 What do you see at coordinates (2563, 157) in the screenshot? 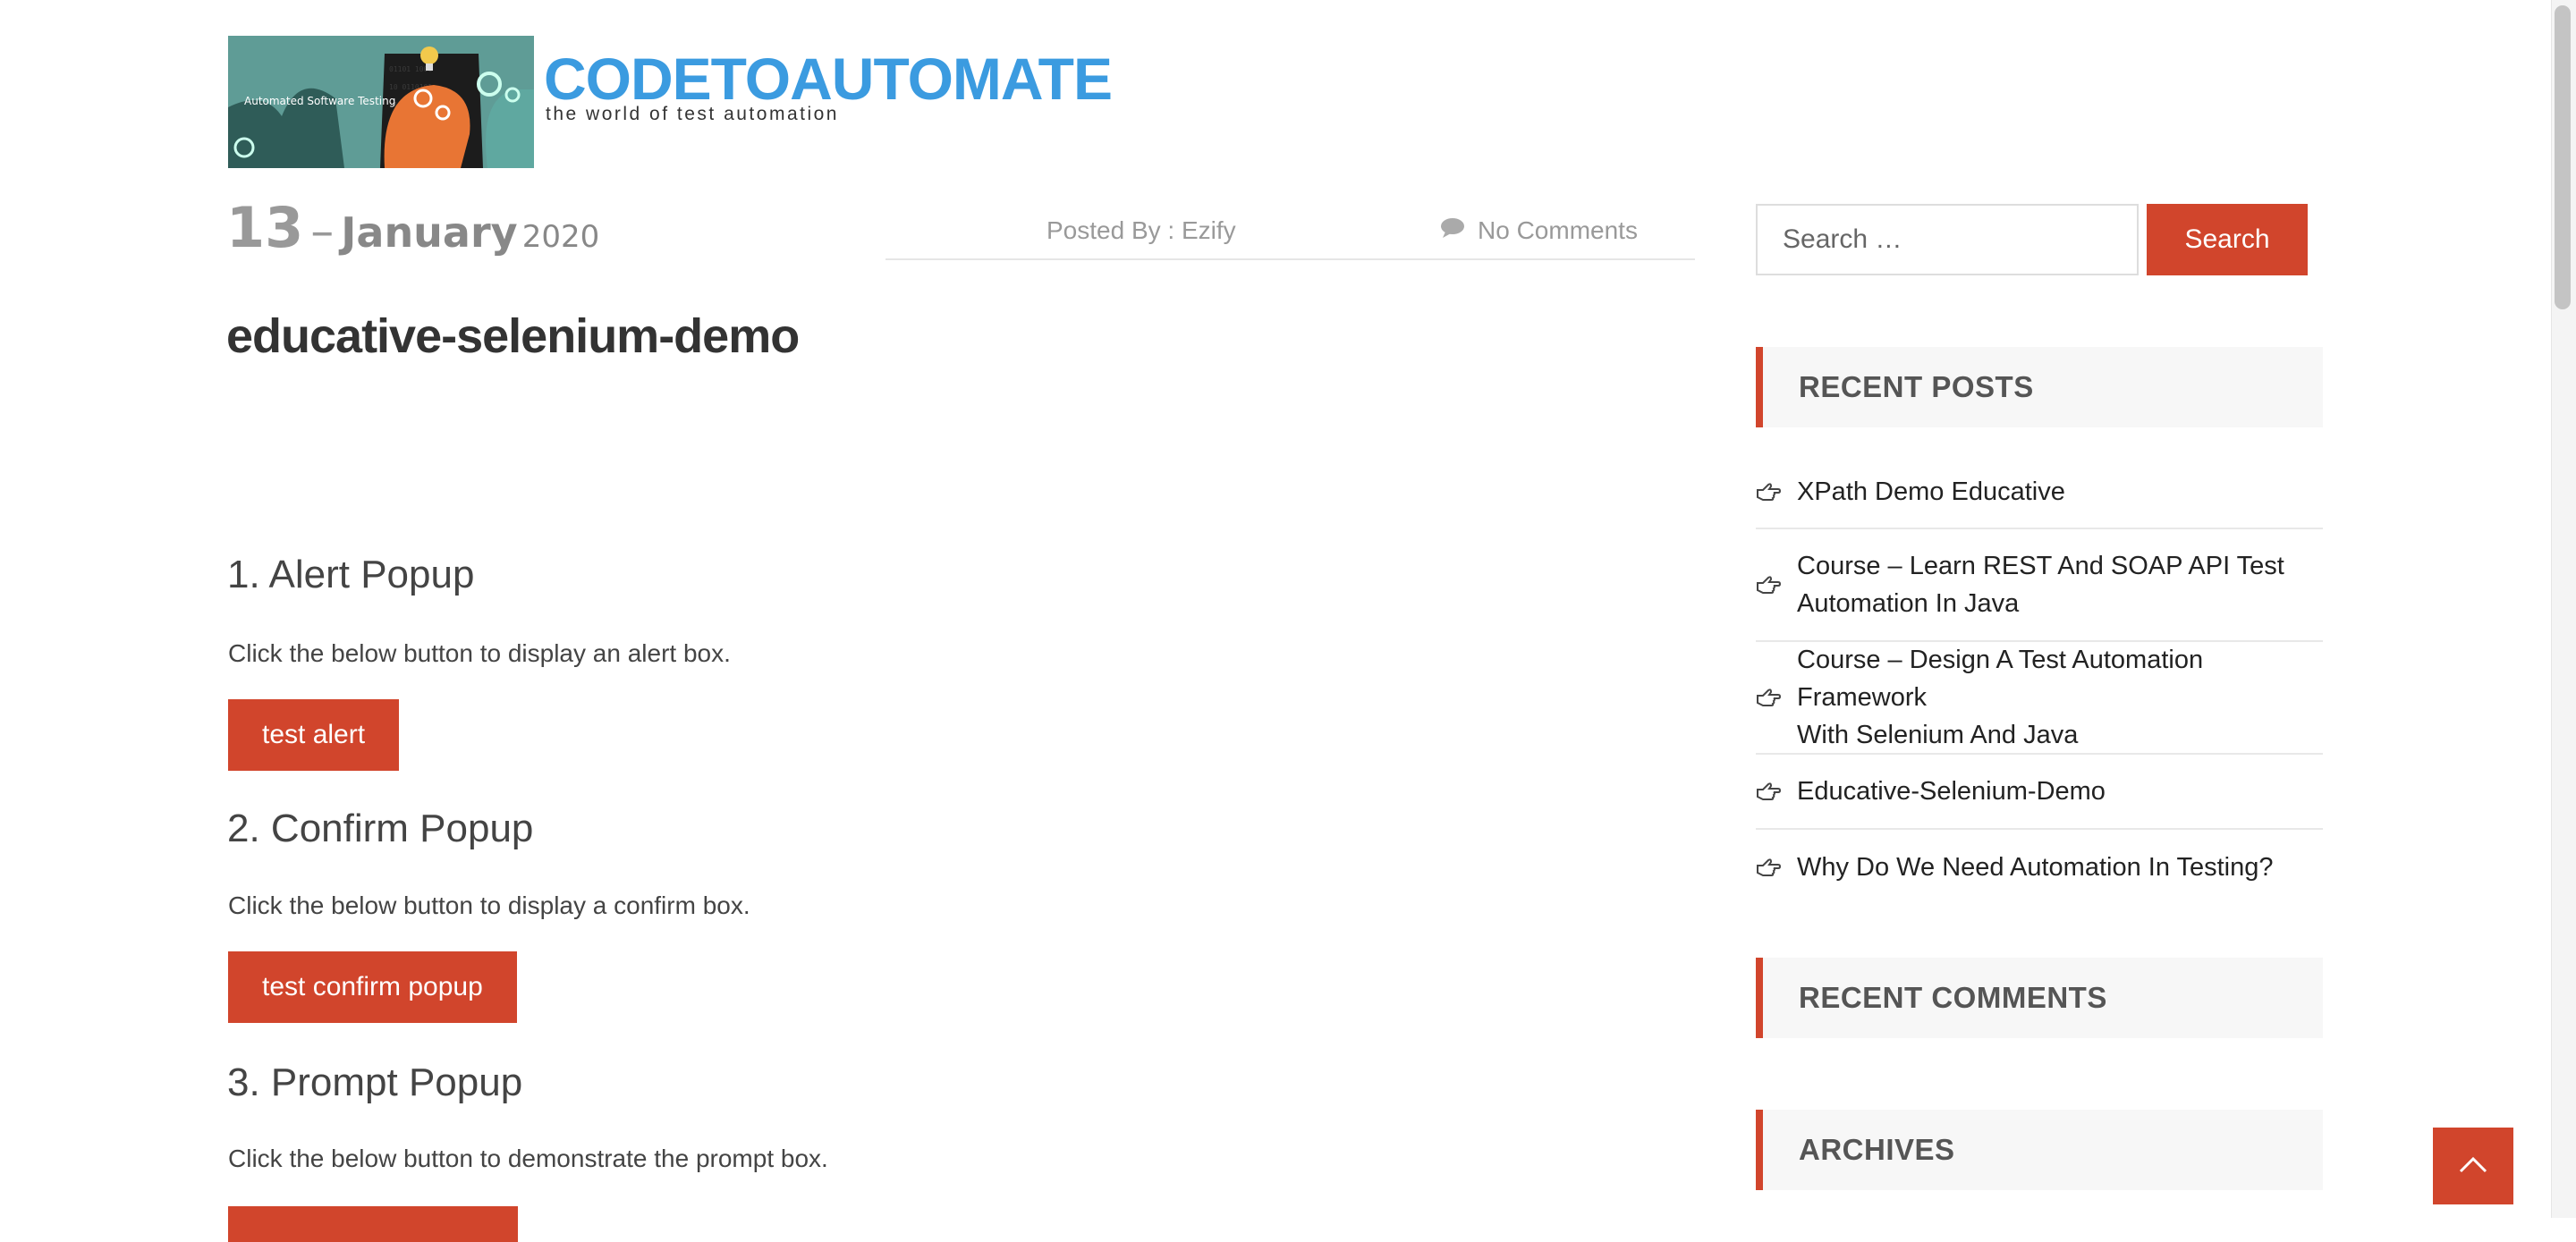
I see `page-scrollbar-thumb` at bounding box center [2563, 157].